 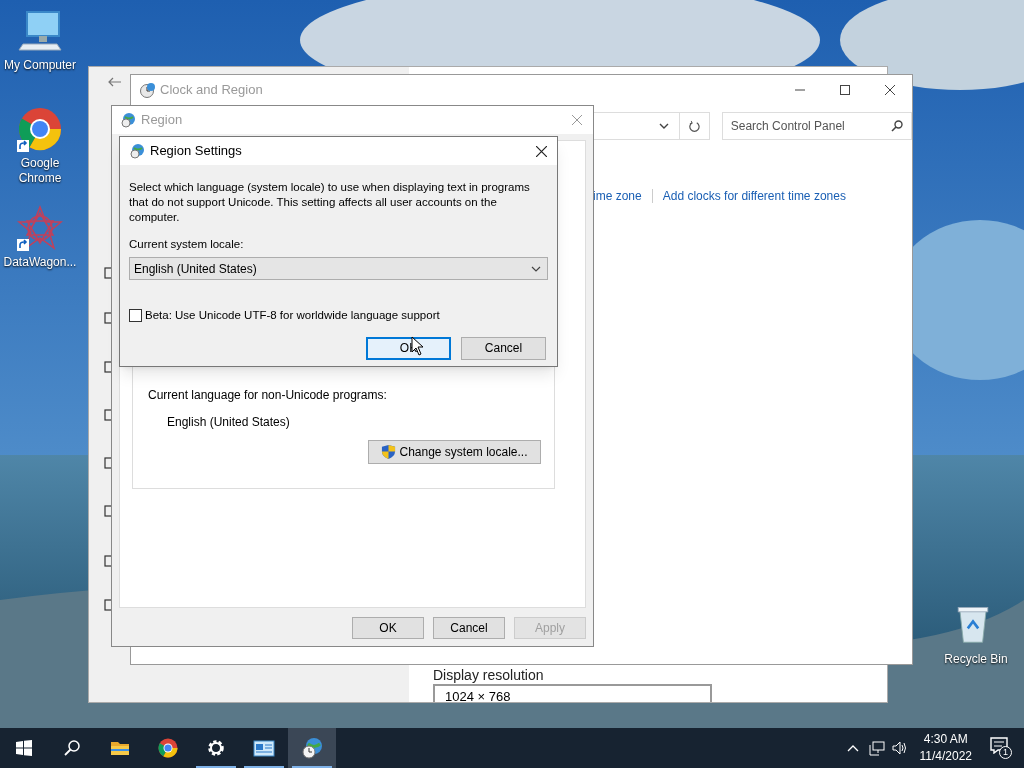 I want to click on maximize-icon, so click(x=845, y=90).